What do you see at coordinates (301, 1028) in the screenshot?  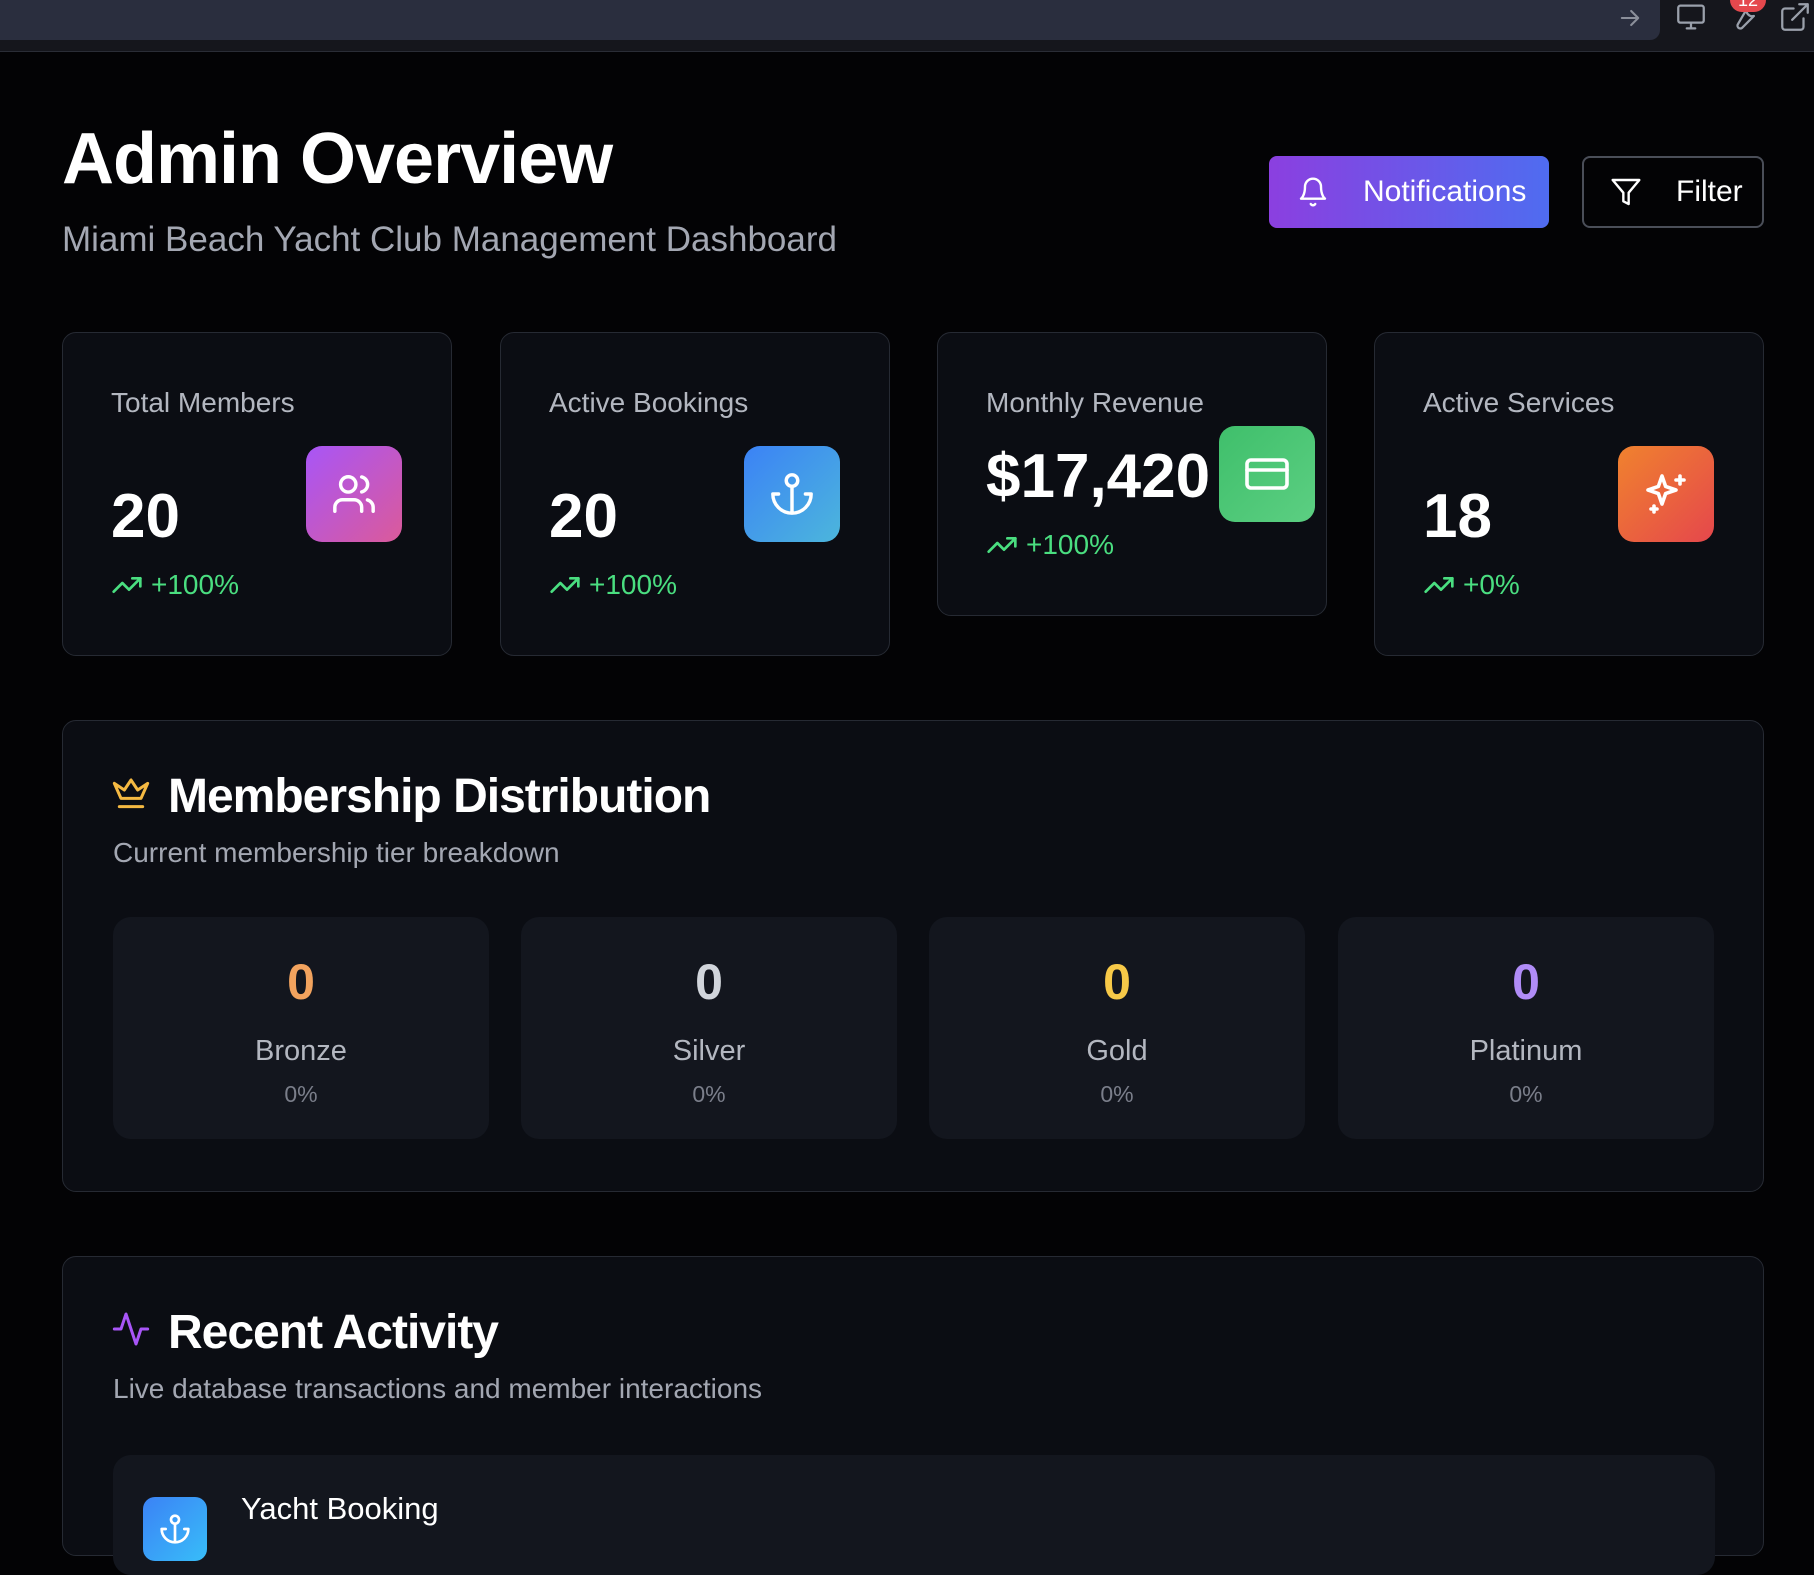 I see `tier-card-bronze: 0 Bronze 0%` at bounding box center [301, 1028].